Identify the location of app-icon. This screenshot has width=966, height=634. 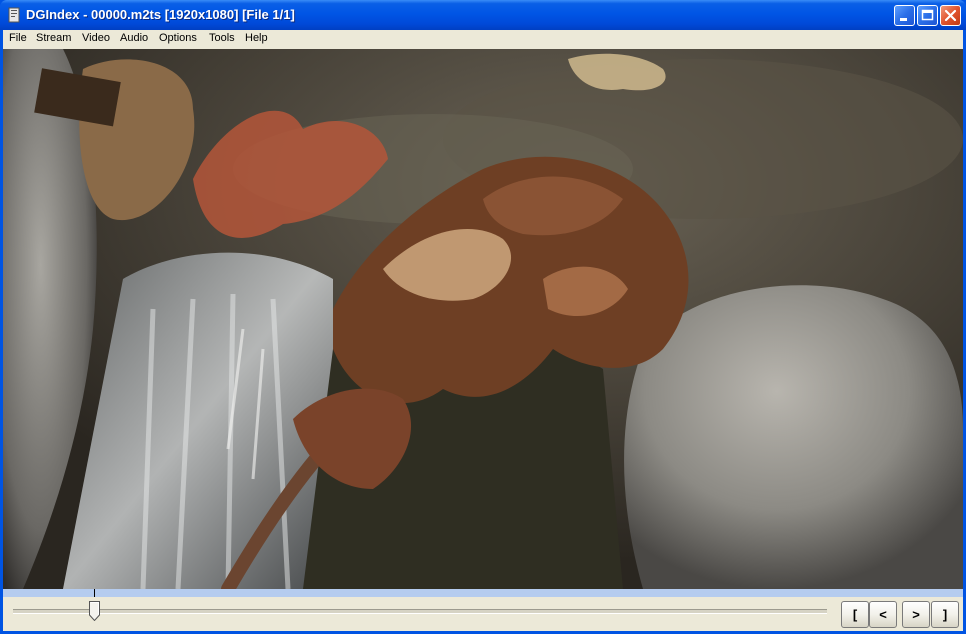
(14, 15).